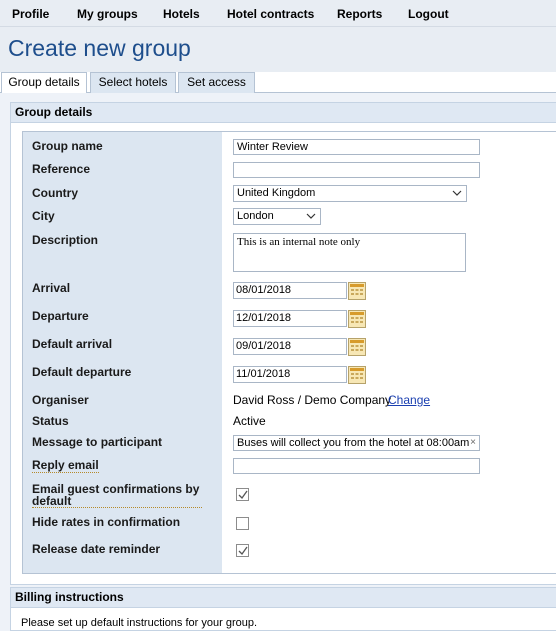 The height and width of the screenshot is (631, 556). What do you see at coordinates (409, 400) in the screenshot?
I see `change-organiser-link: Change` at bounding box center [409, 400].